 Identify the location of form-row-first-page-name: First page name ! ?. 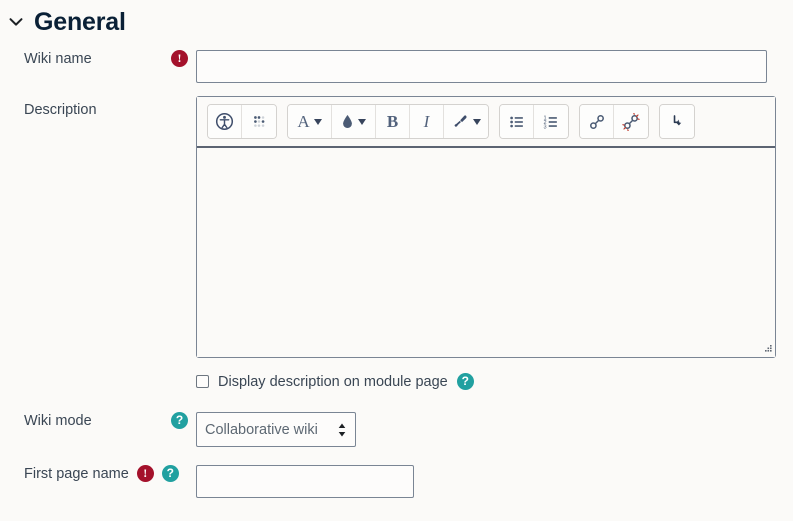
(396, 481).